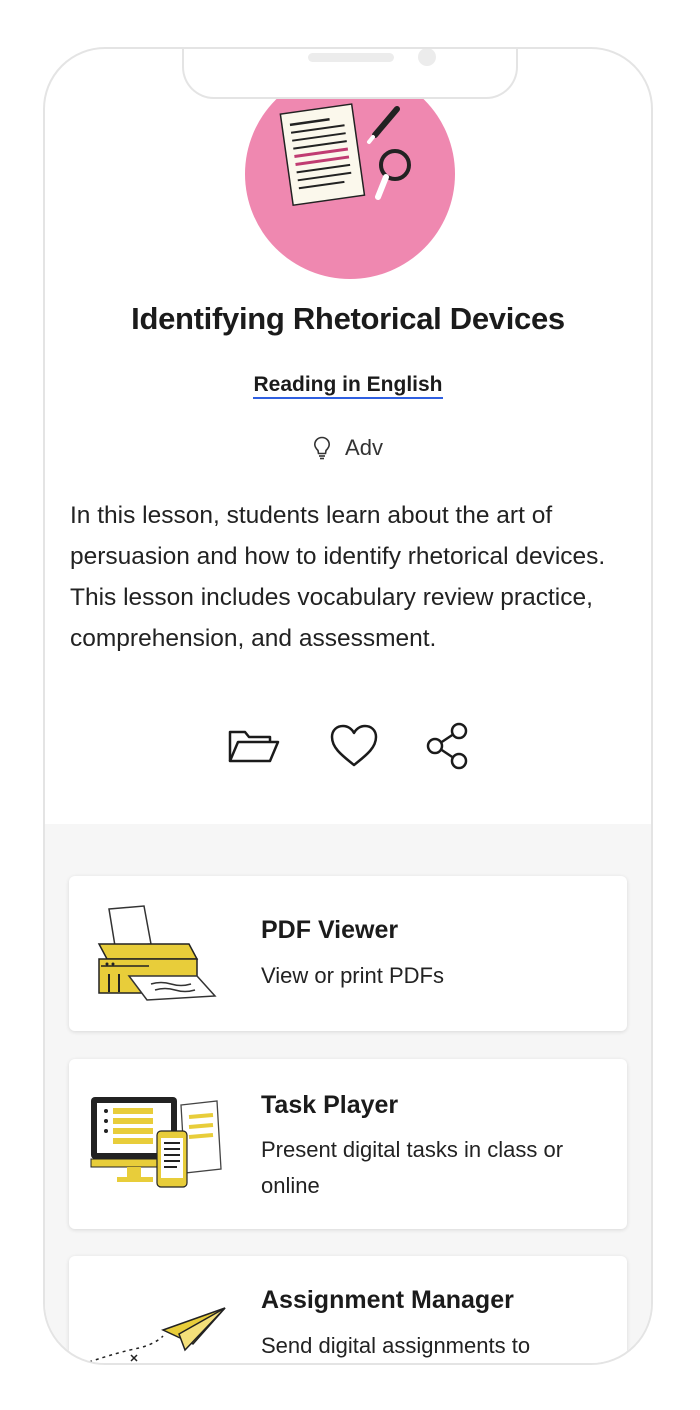 The image size is (700, 1410). I want to click on heart-icon, so click(354, 745).